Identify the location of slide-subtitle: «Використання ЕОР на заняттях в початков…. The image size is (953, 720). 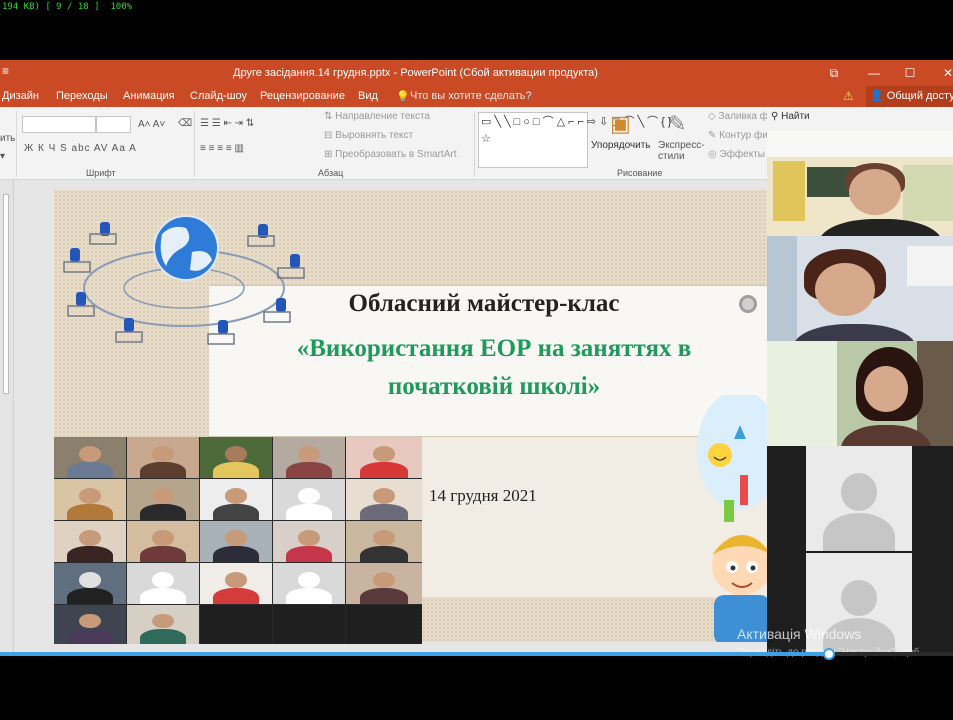
(494, 368).